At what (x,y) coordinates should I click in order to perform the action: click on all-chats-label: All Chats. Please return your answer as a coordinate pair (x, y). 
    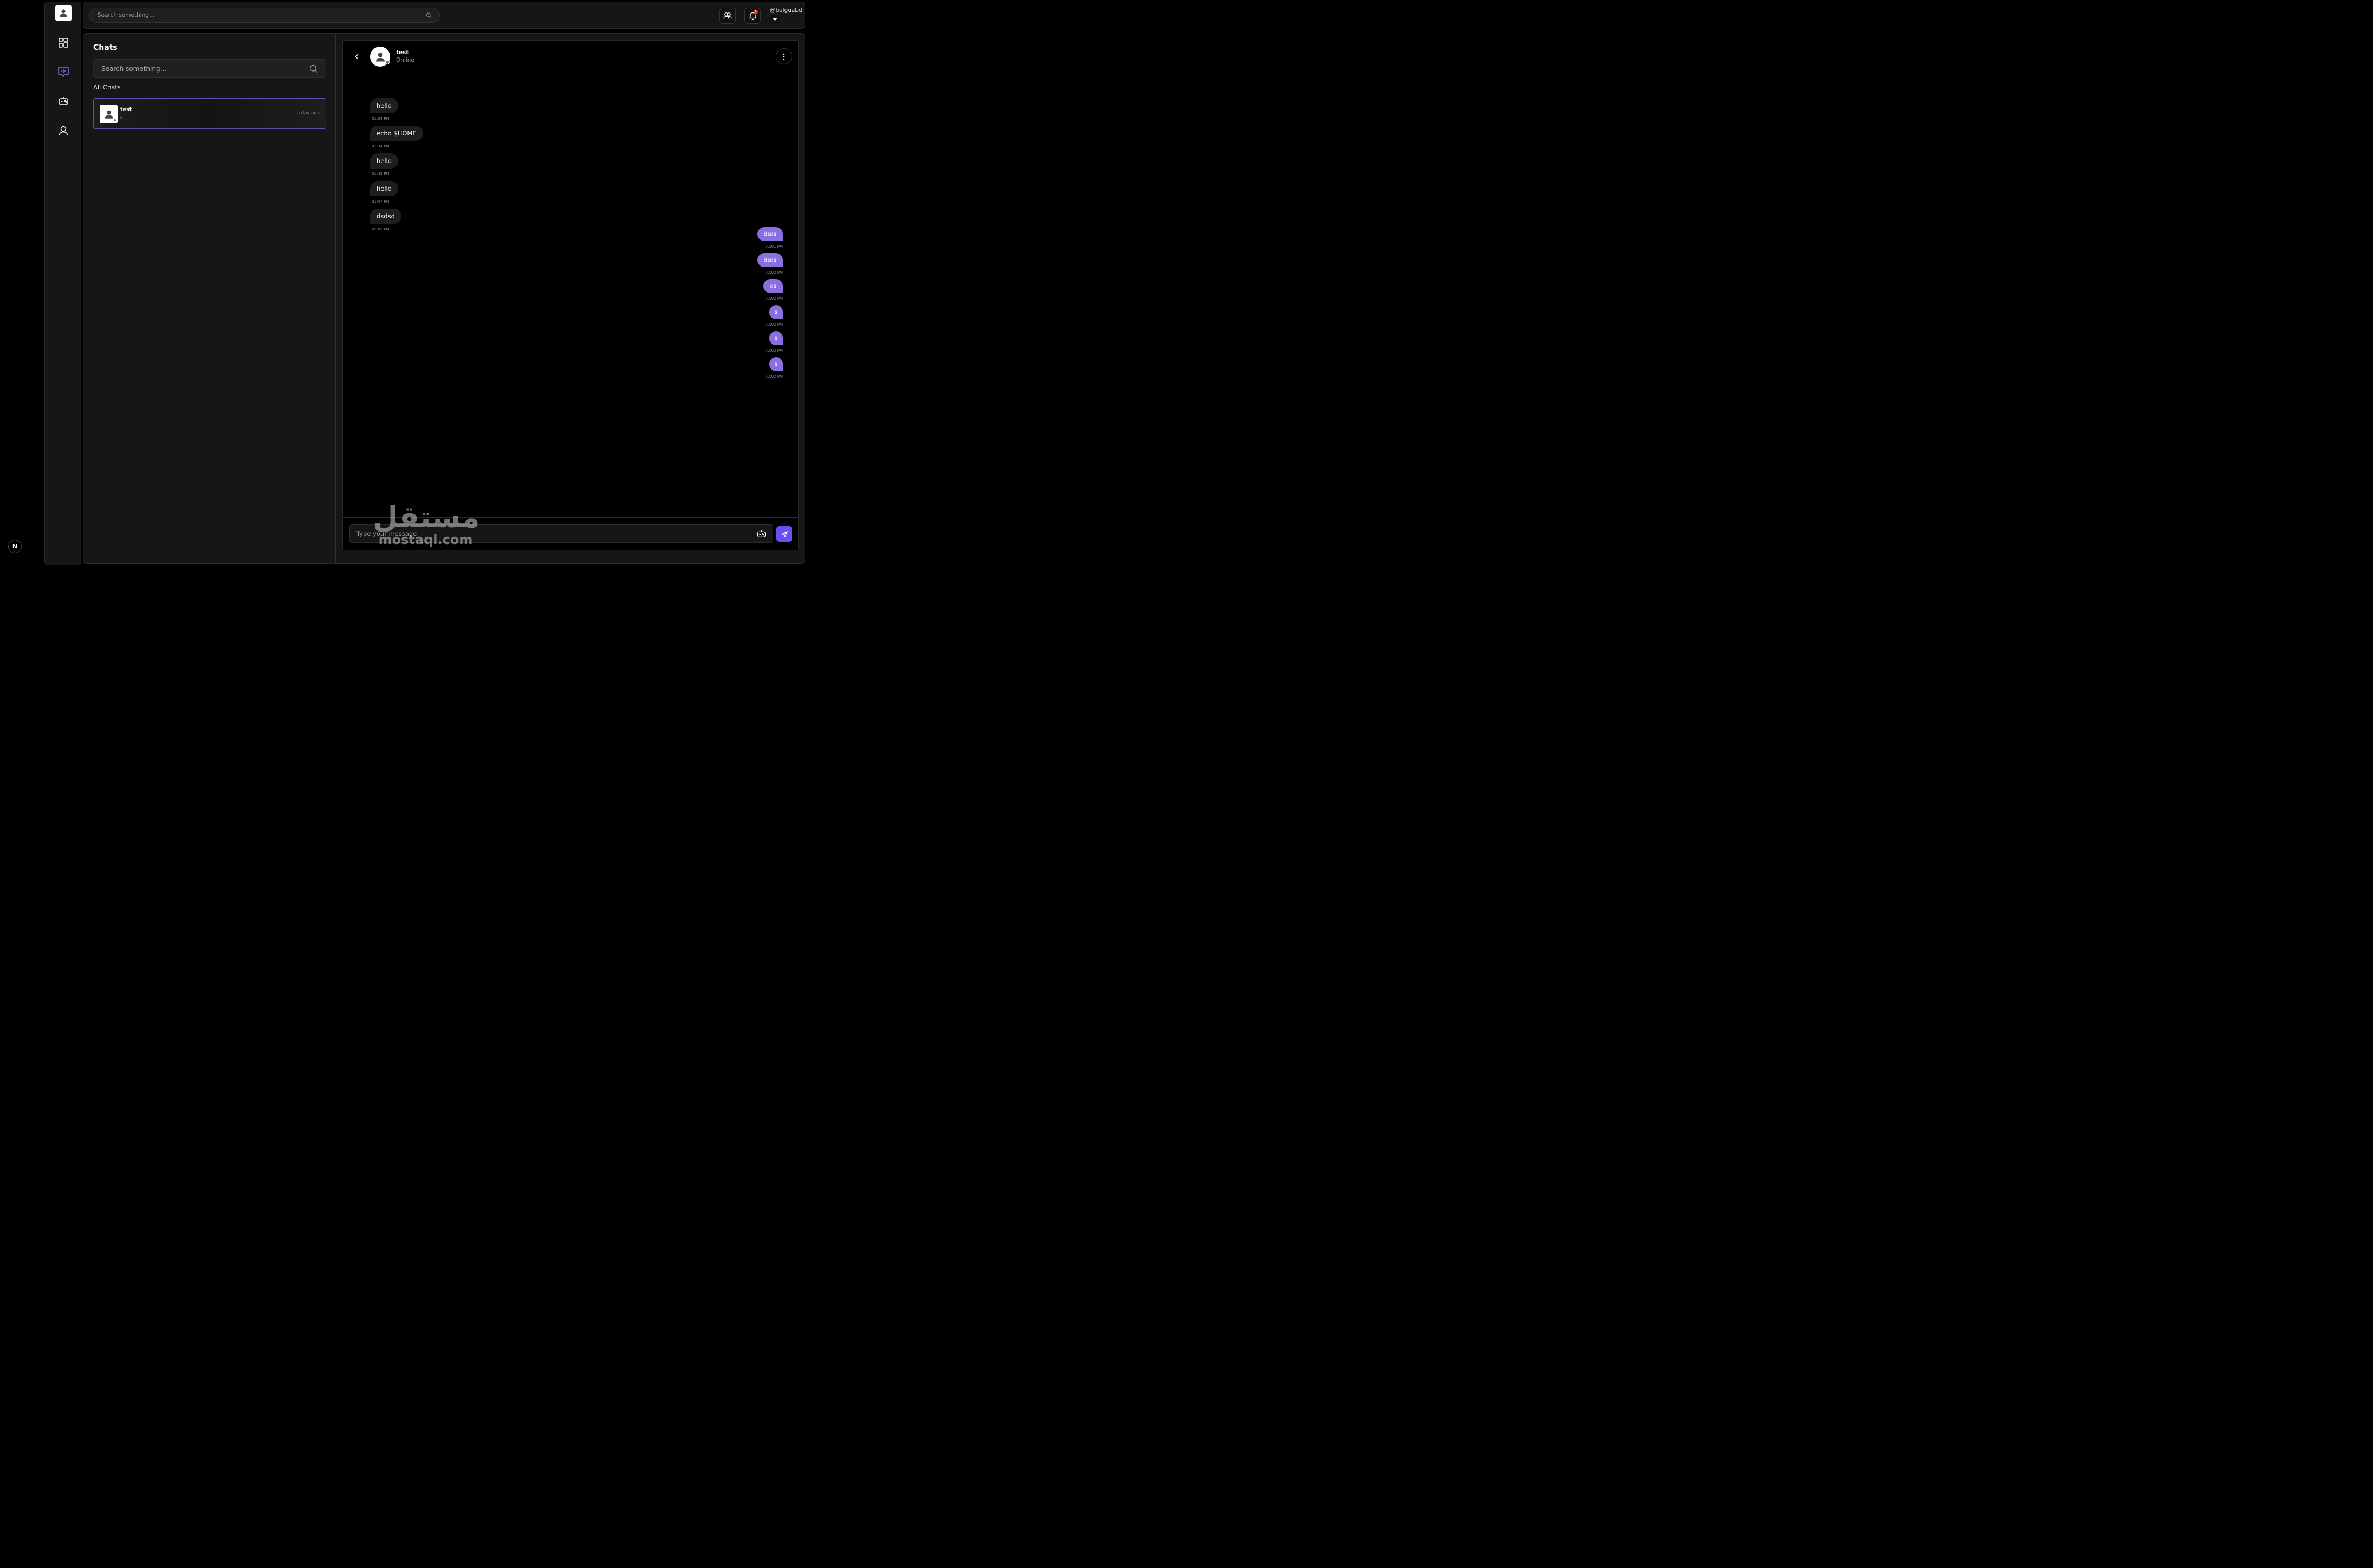
    Looking at the image, I should click on (107, 87).